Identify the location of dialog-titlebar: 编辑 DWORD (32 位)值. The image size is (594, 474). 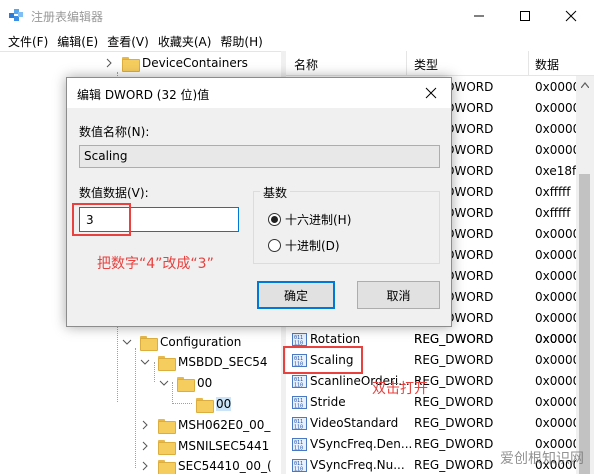
(259, 93).